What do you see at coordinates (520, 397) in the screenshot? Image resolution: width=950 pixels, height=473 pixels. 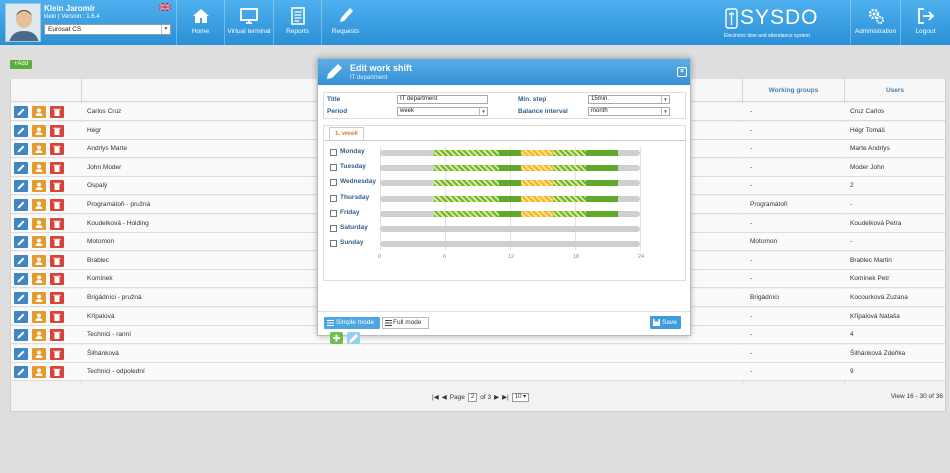 I see `per-page-select: 10 ▾` at bounding box center [520, 397].